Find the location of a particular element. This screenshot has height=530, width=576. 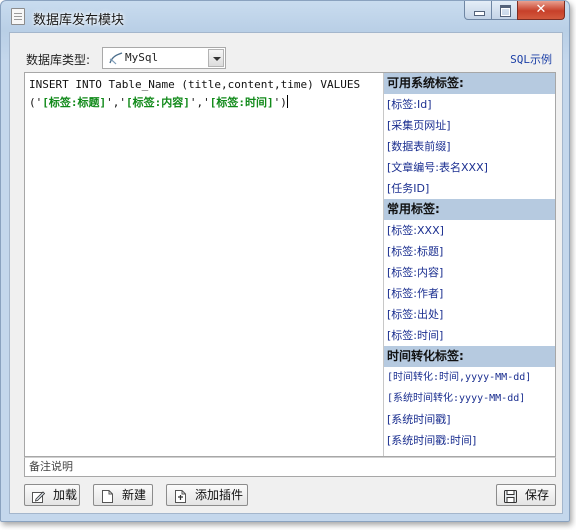

tag-item-xxx: [标签:XXX] is located at coordinates (469, 230).